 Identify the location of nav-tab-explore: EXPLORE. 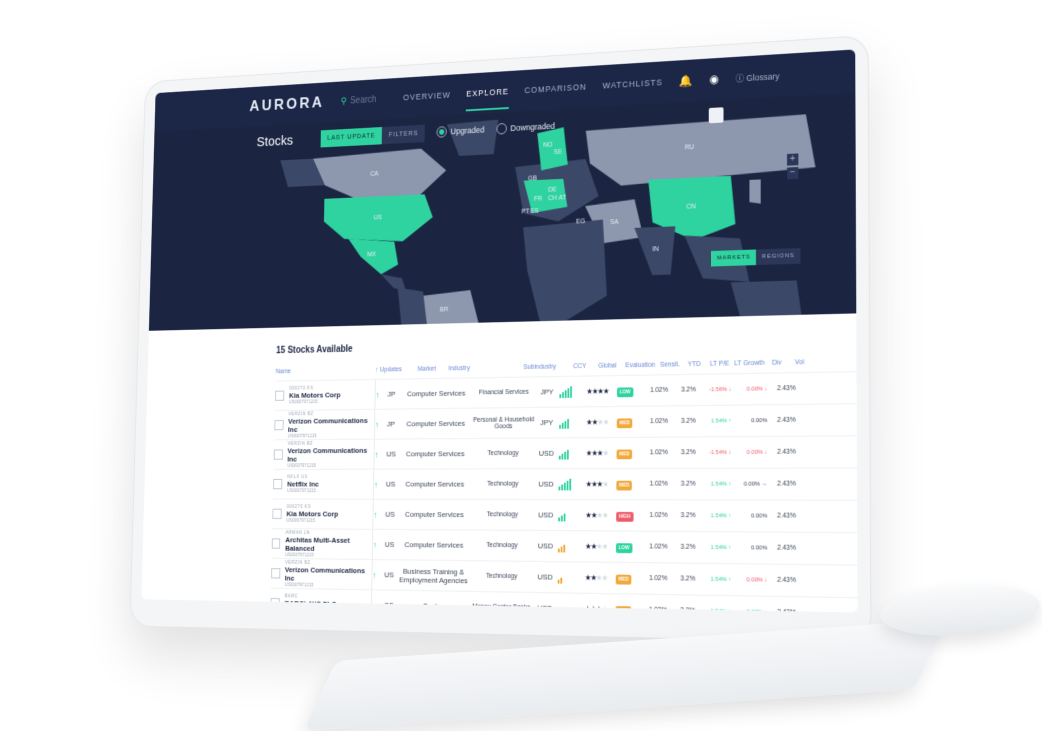
(487, 93).